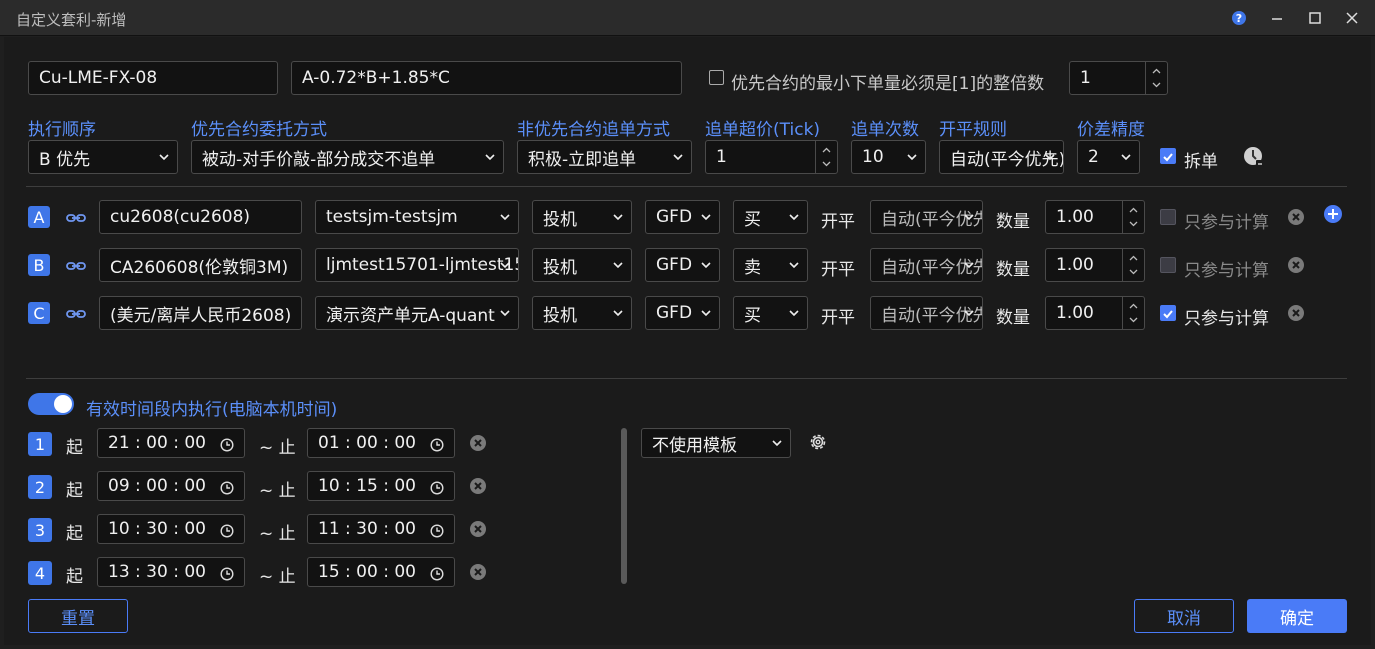 The height and width of the screenshot is (649, 1375). I want to click on end-time-input: 11 : 30 : 00, so click(381, 529).